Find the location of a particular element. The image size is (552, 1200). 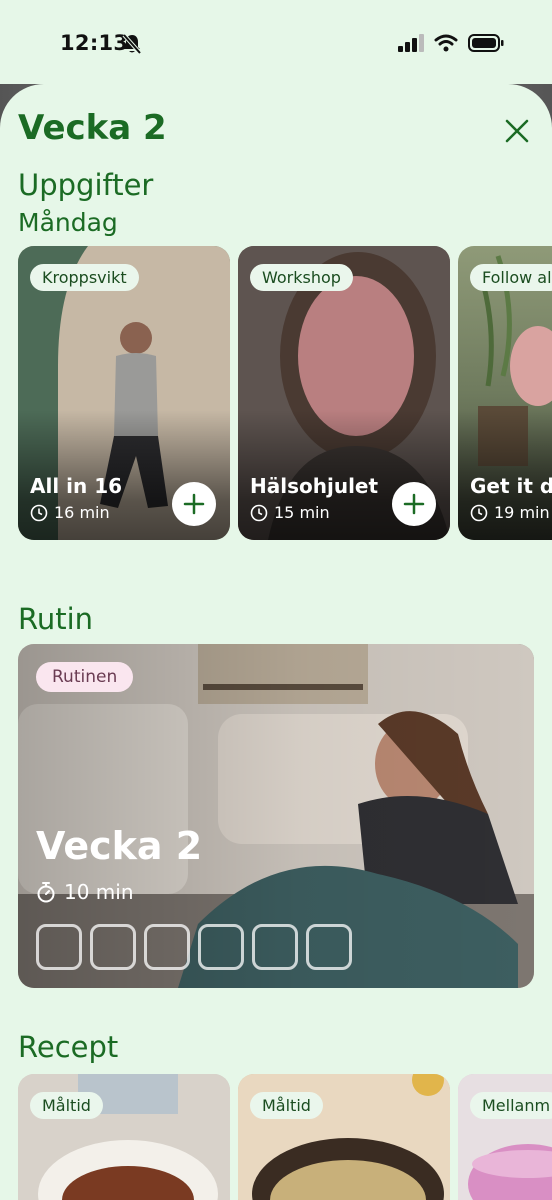

signal-icon is located at coordinates (411, 43).